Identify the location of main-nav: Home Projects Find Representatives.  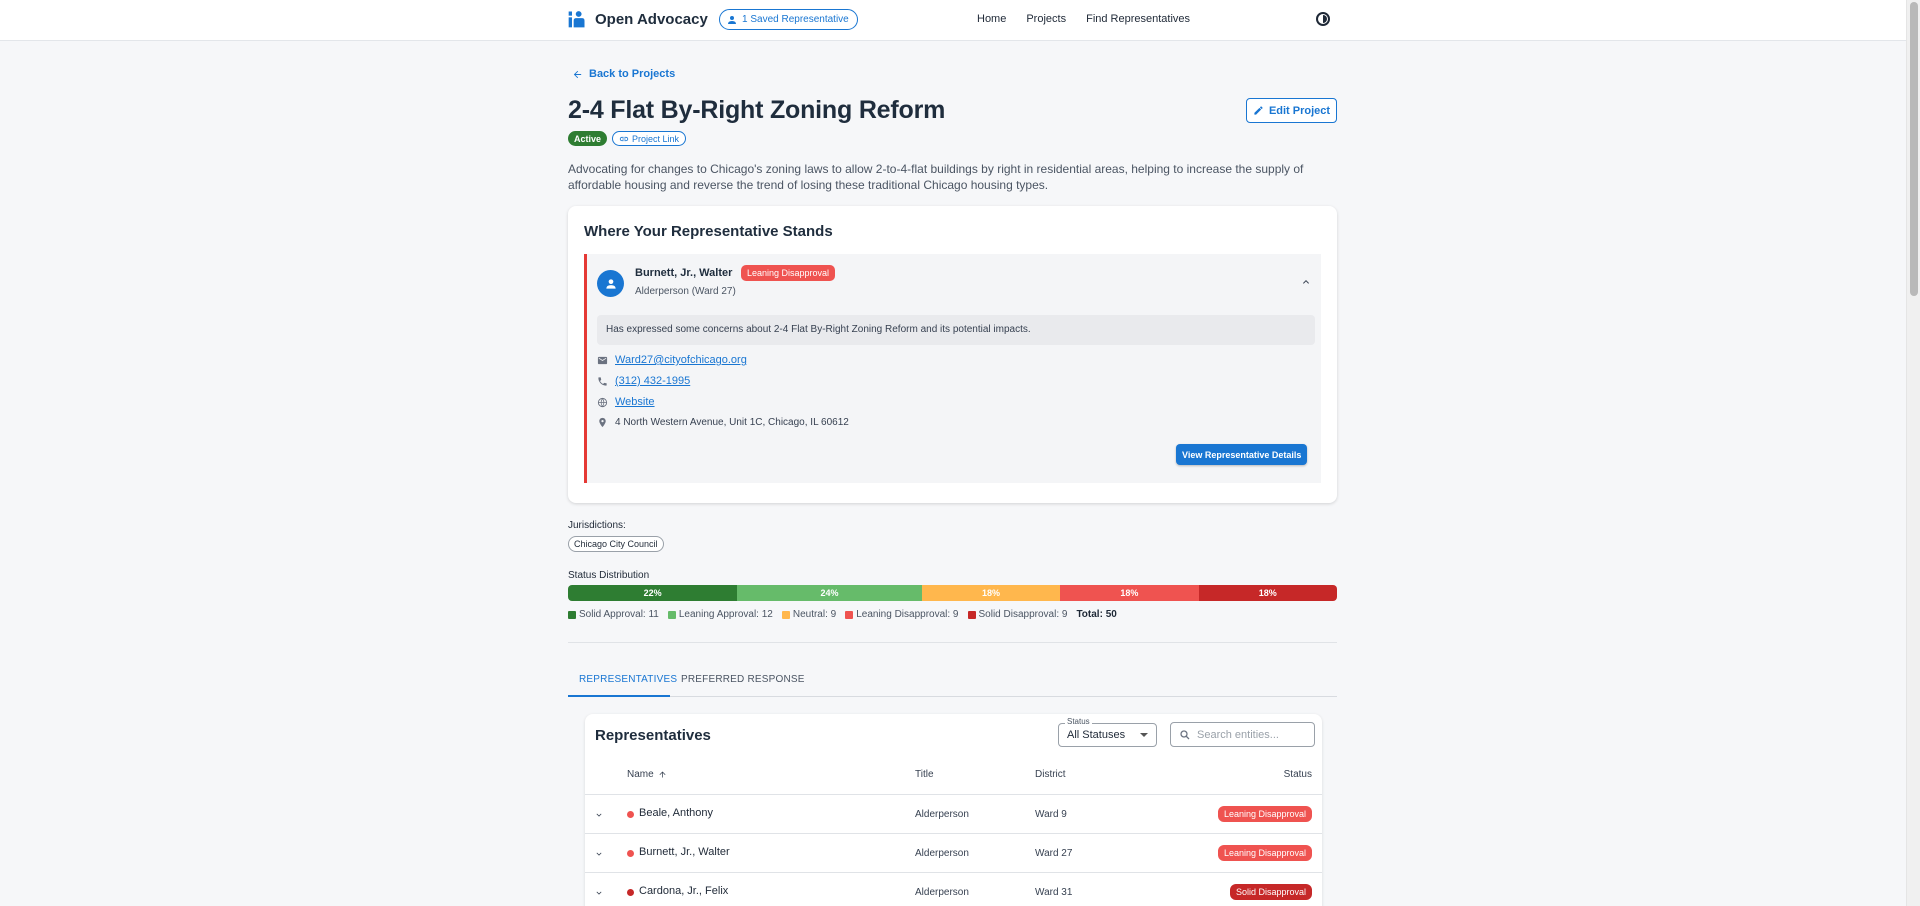
(1083, 19).